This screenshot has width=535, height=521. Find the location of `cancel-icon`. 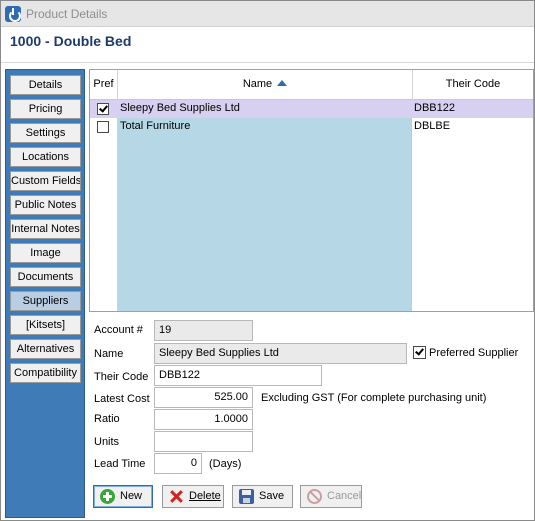

cancel-icon is located at coordinates (314, 496).